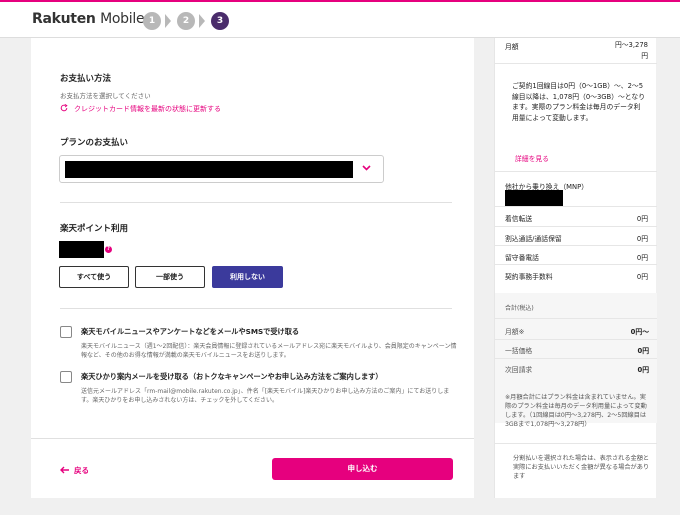  I want to click on news-consent-label: 楽天モバイルニュースやアンケートなどをメールやSMSで受け取る, so click(190, 331).